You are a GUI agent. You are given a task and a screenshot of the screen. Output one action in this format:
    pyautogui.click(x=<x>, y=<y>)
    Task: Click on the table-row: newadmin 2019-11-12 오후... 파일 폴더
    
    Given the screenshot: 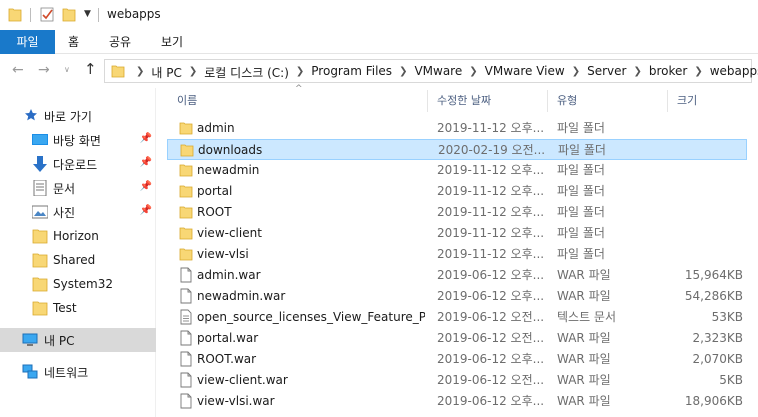 What is the action you would take?
    pyautogui.click(x=457, y=170)
    